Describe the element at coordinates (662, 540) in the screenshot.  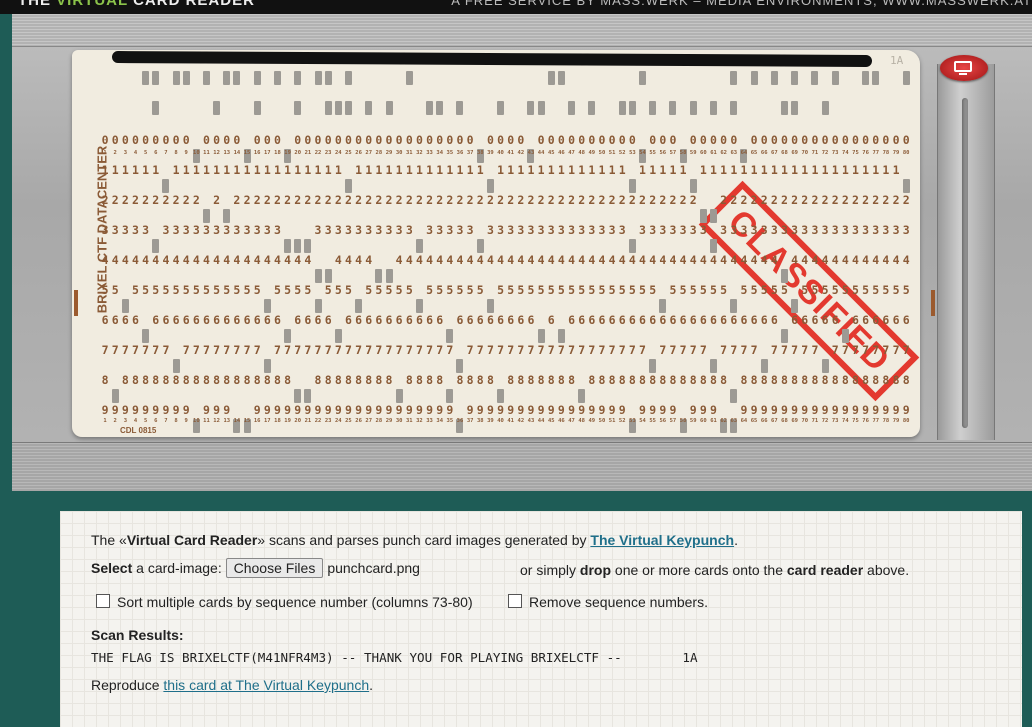
I see `virtual-keypunch-link: The Virtual Keypunch` at that location.